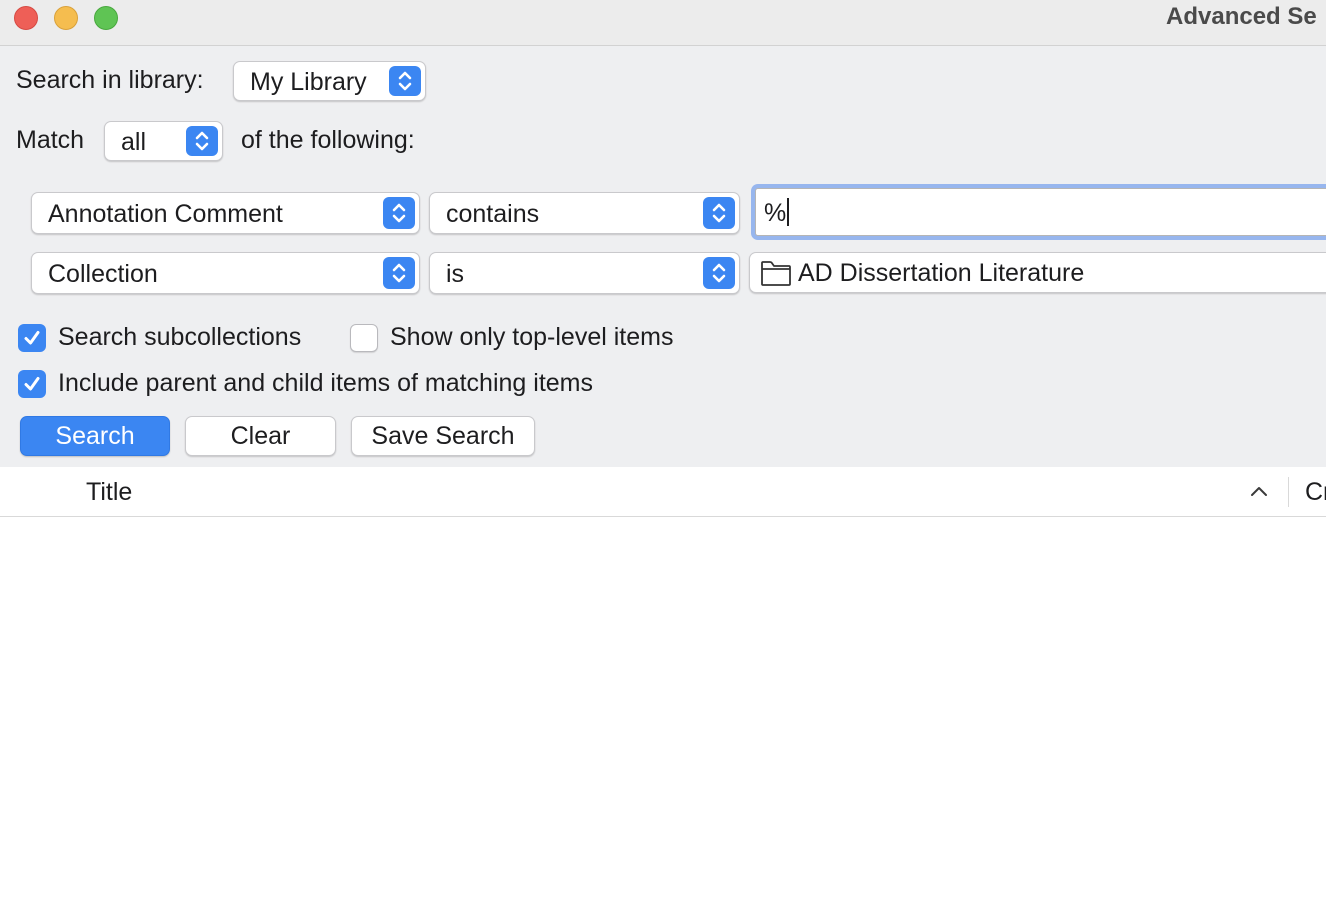 This screenshot has height=924, width=1326. What do you see at coordinates (328, 140) in the screenshot?
I see `of-the-following-label: of the following:` at bounding box center [328, 140].